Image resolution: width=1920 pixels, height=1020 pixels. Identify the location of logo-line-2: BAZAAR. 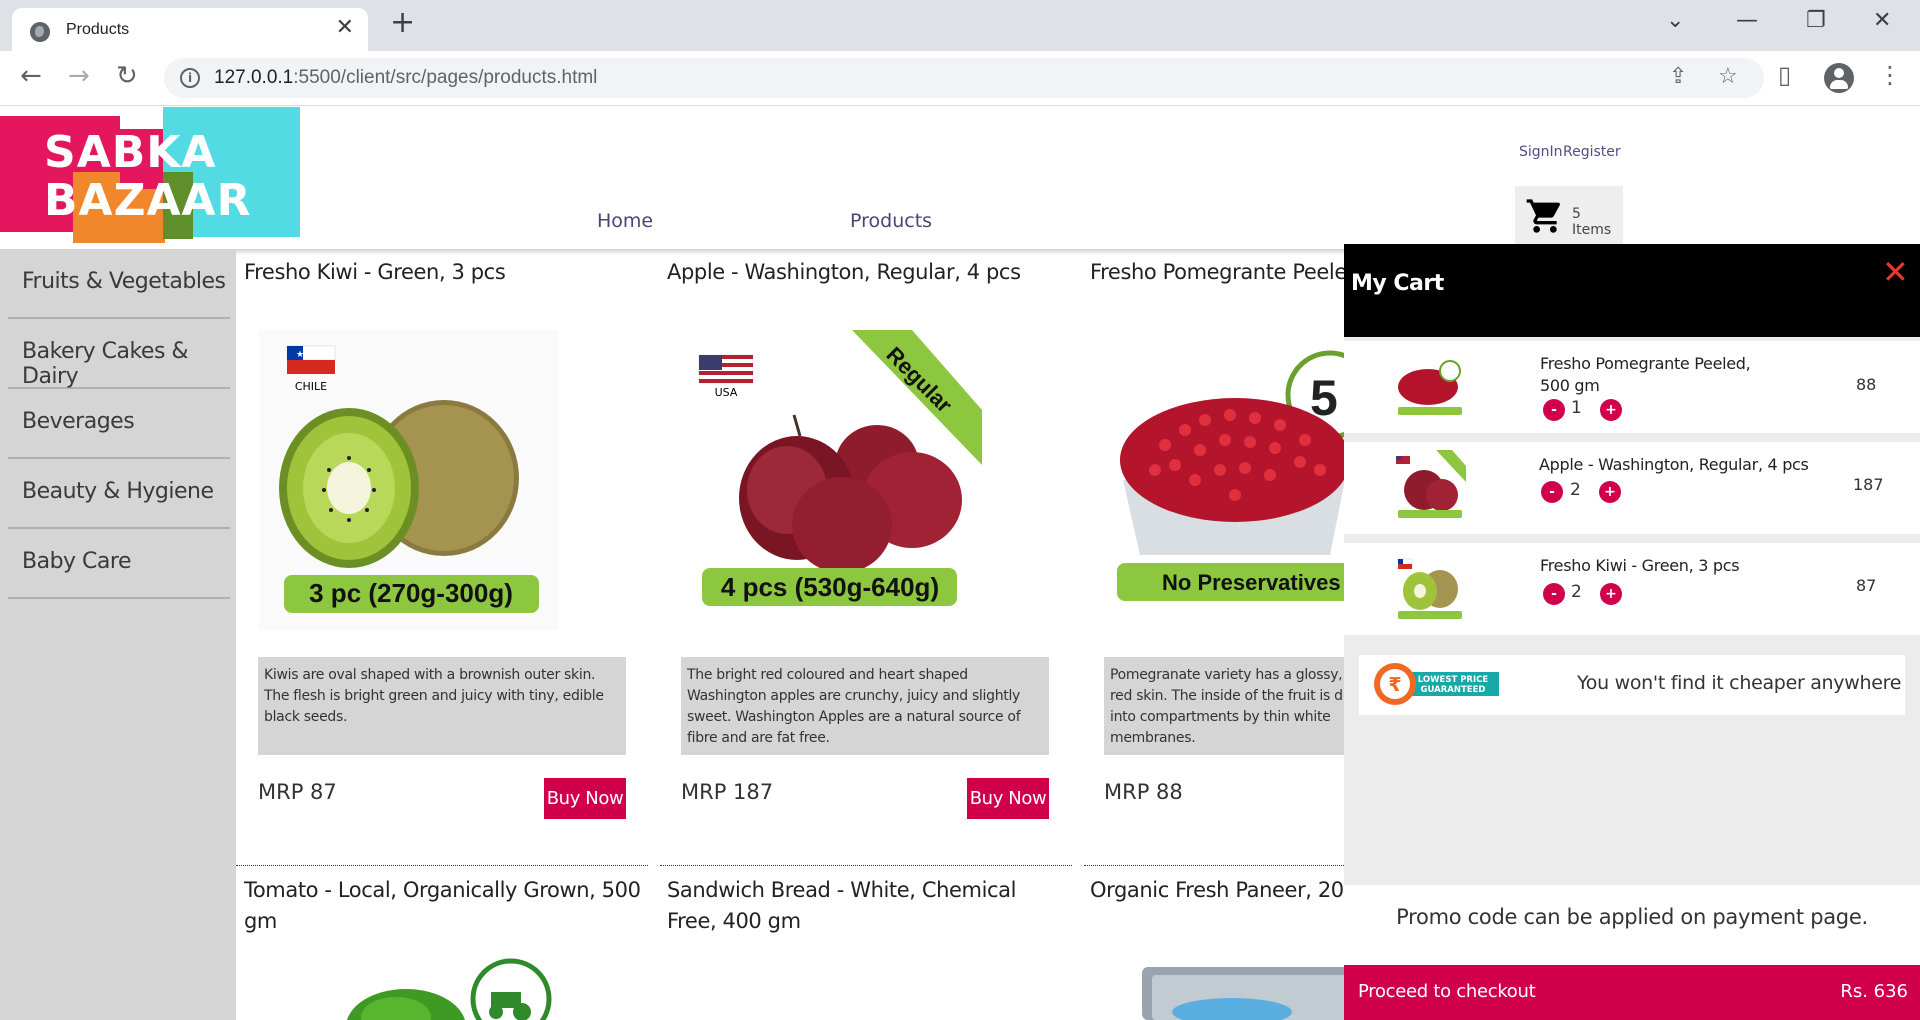
(148, 200).